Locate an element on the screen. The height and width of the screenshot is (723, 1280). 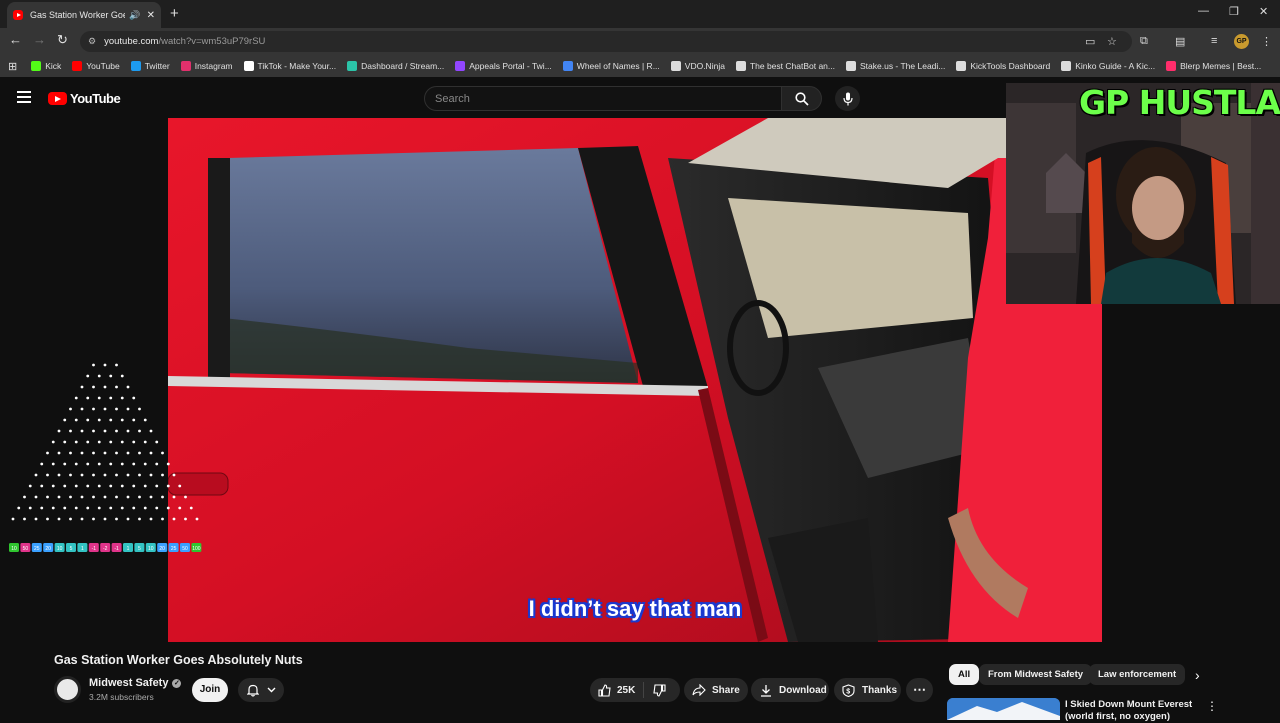
plinko-slot-label: -1 is located at coordinates (94, 549).